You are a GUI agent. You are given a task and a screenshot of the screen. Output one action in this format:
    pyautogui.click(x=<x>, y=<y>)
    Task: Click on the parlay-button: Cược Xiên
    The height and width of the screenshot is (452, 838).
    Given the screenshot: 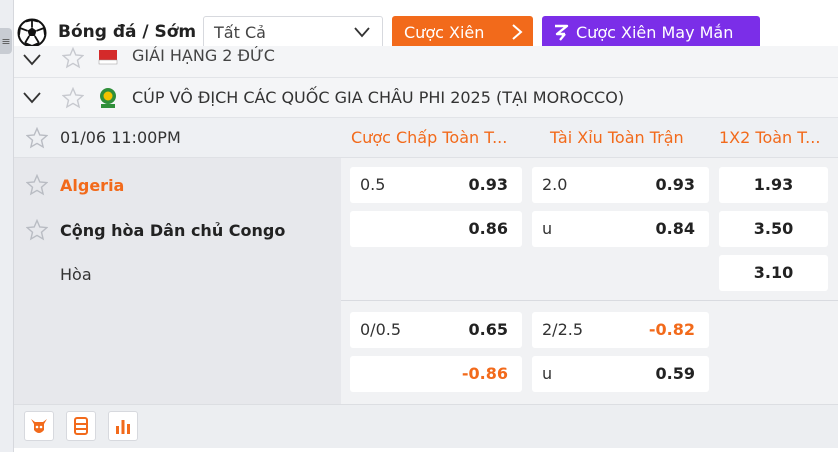 What is the action you would take?
    pyautogui.click(x=462, y=32)
    